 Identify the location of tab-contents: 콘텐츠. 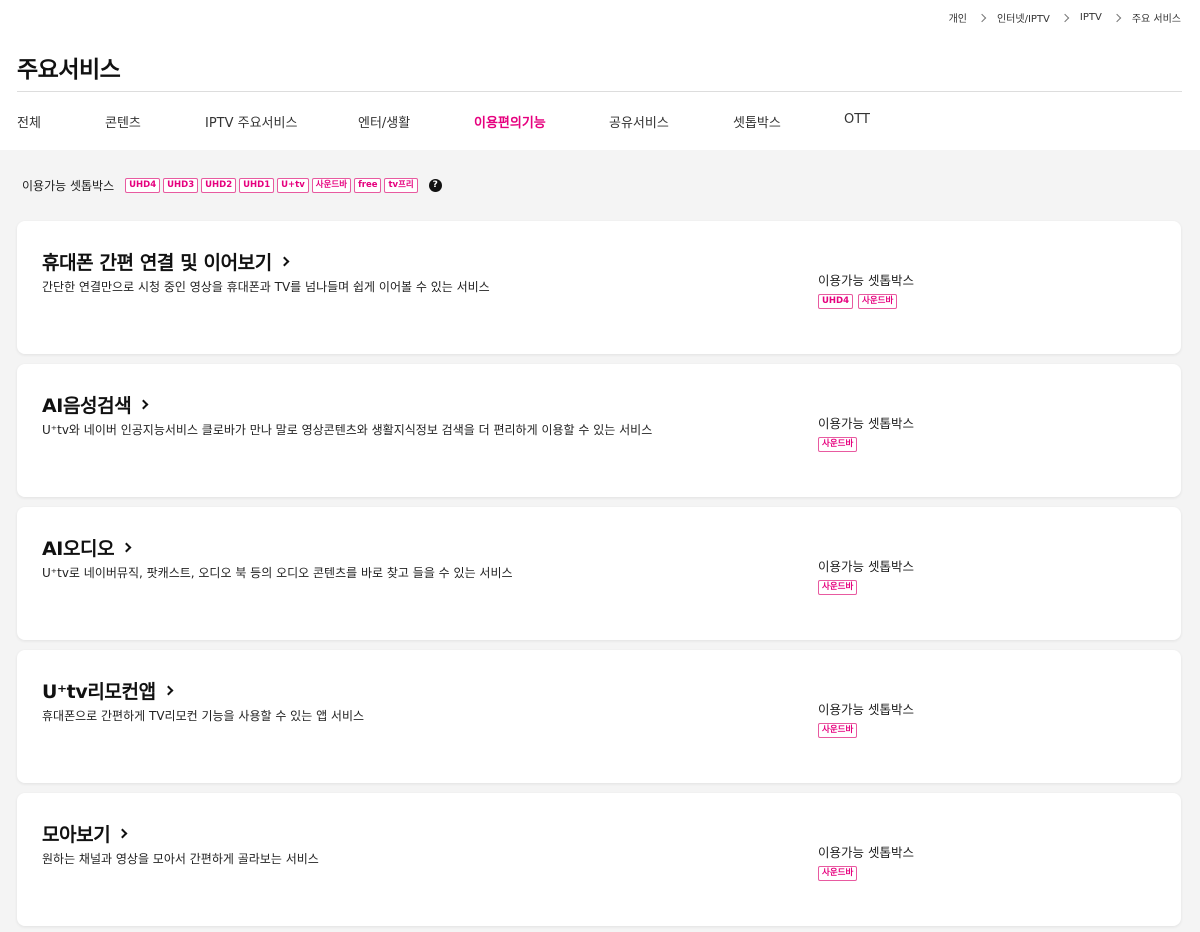
(155, 121).